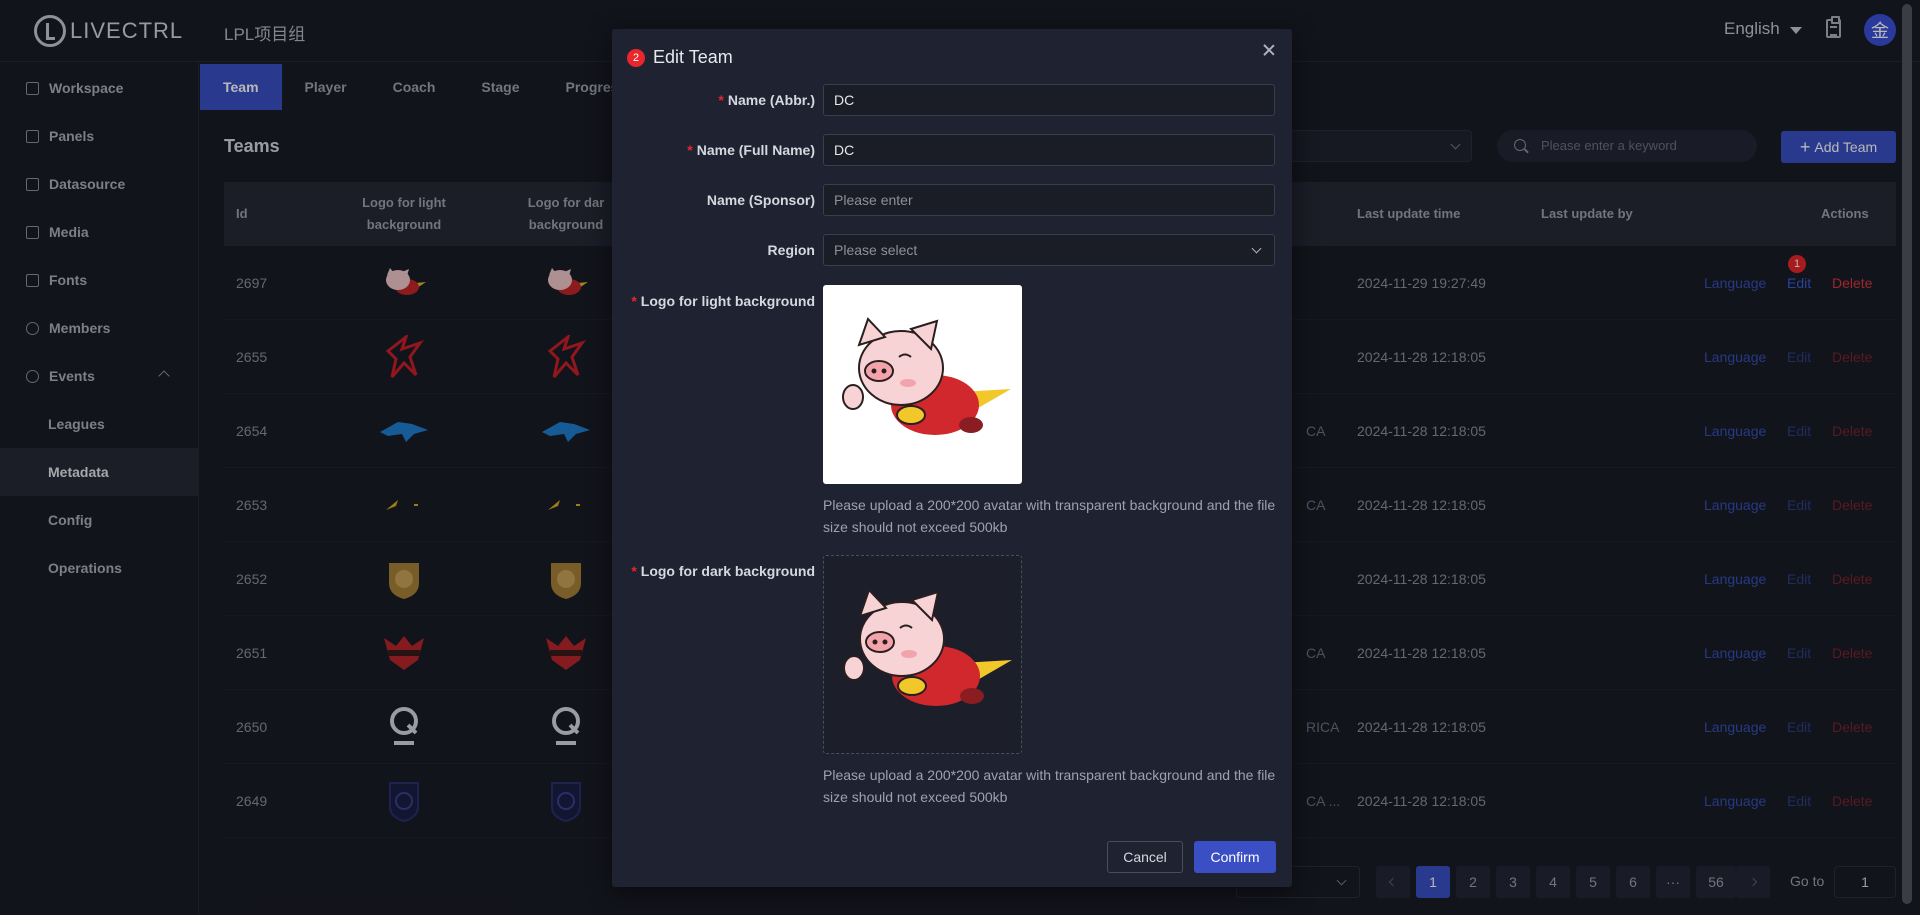 The image size is (1920, 915). Describe the element at coordinates (751, 150) in the screenshot. I see `name-full-label: * Name (Full Name)` at that location.